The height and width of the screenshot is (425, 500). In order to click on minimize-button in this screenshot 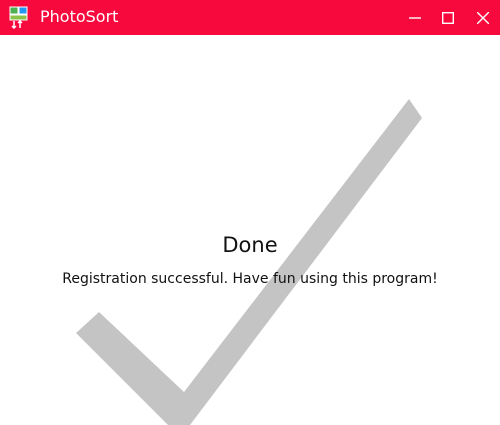, I will do `click(415, 17)`.